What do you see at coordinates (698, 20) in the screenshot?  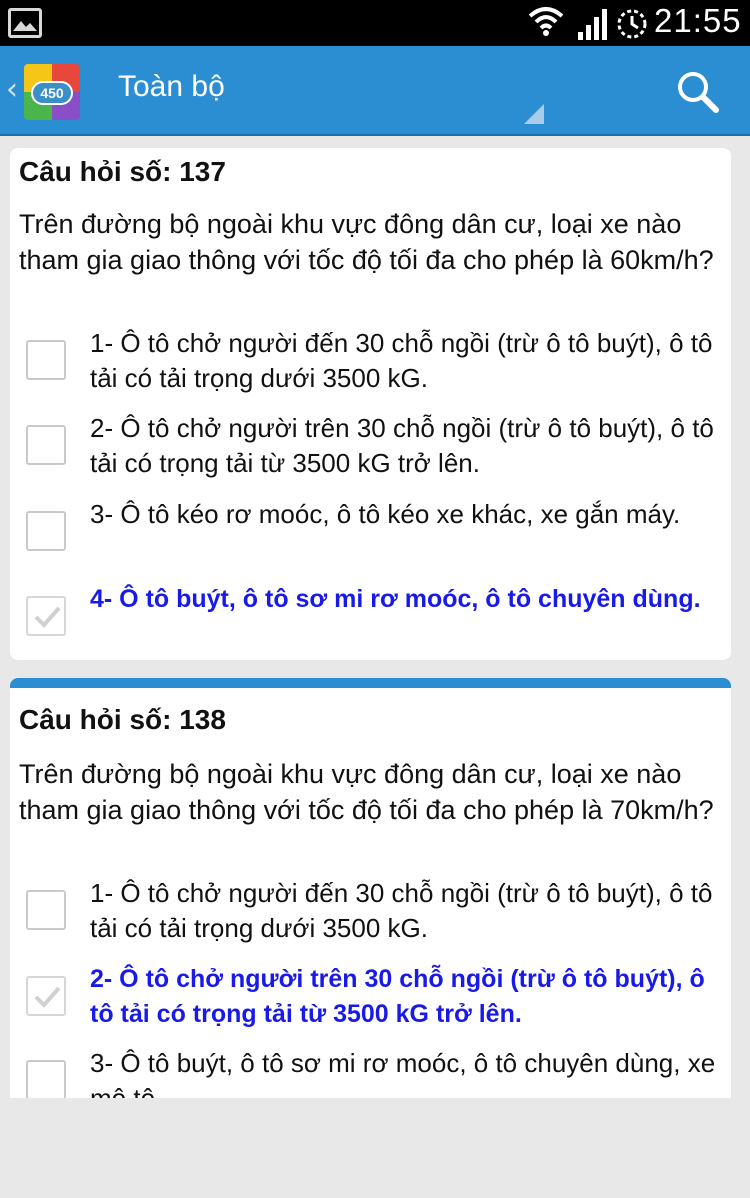 I see `status-clock: 21:55` at bounding box center [698, 20].